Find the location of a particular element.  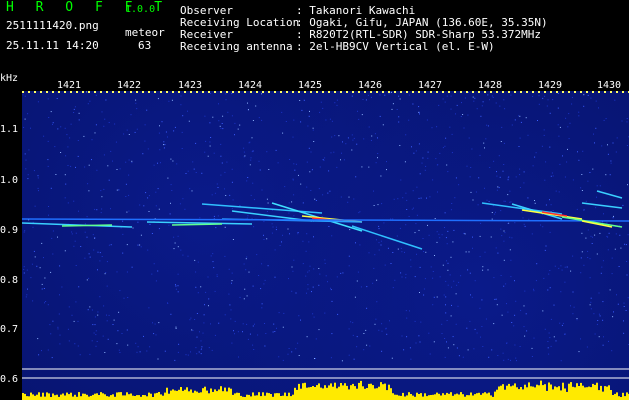

y-tick: 0.7 is located at coordinates (9, 329).